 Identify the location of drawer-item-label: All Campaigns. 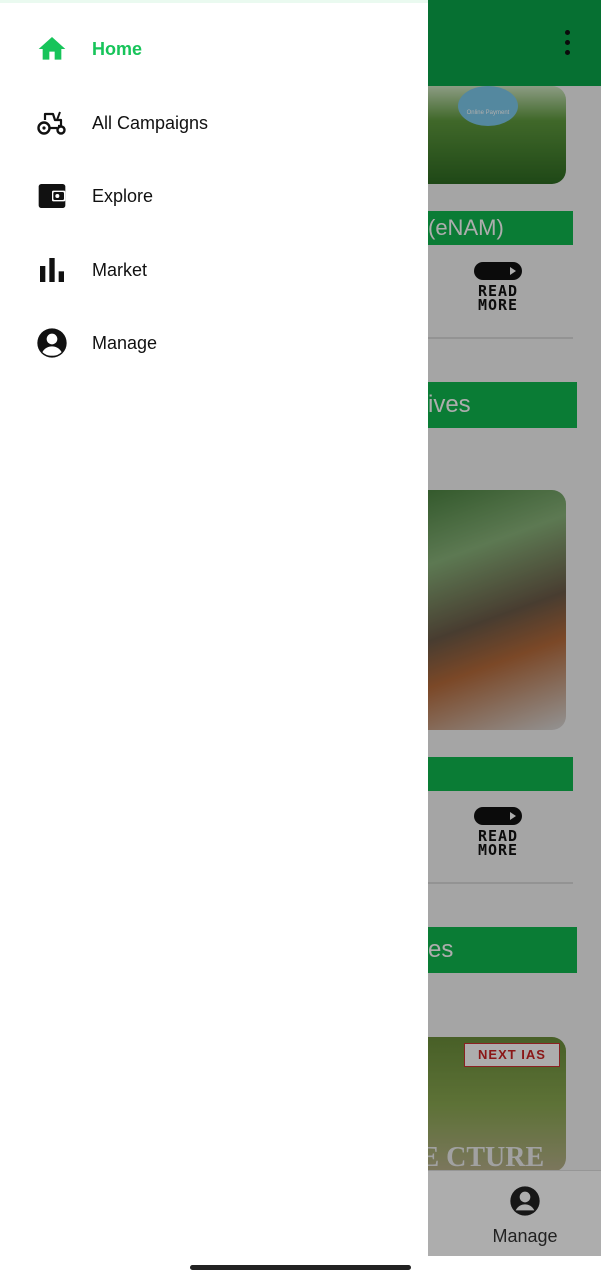
(150, 123).